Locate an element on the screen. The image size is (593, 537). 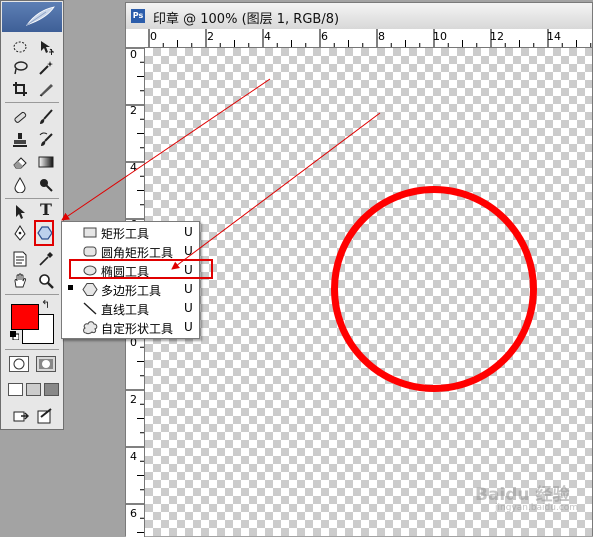
ruler-origin is located at coordinates (137, 38).